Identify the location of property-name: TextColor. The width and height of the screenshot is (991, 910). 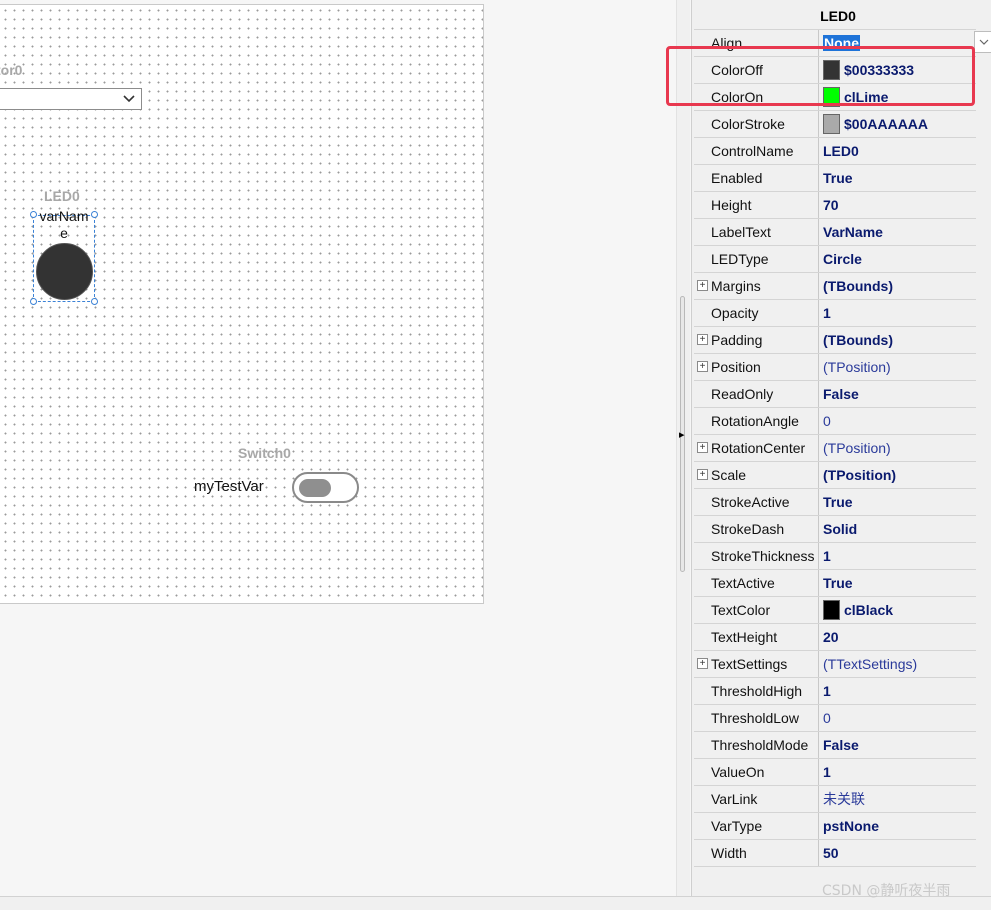
(756, 610).